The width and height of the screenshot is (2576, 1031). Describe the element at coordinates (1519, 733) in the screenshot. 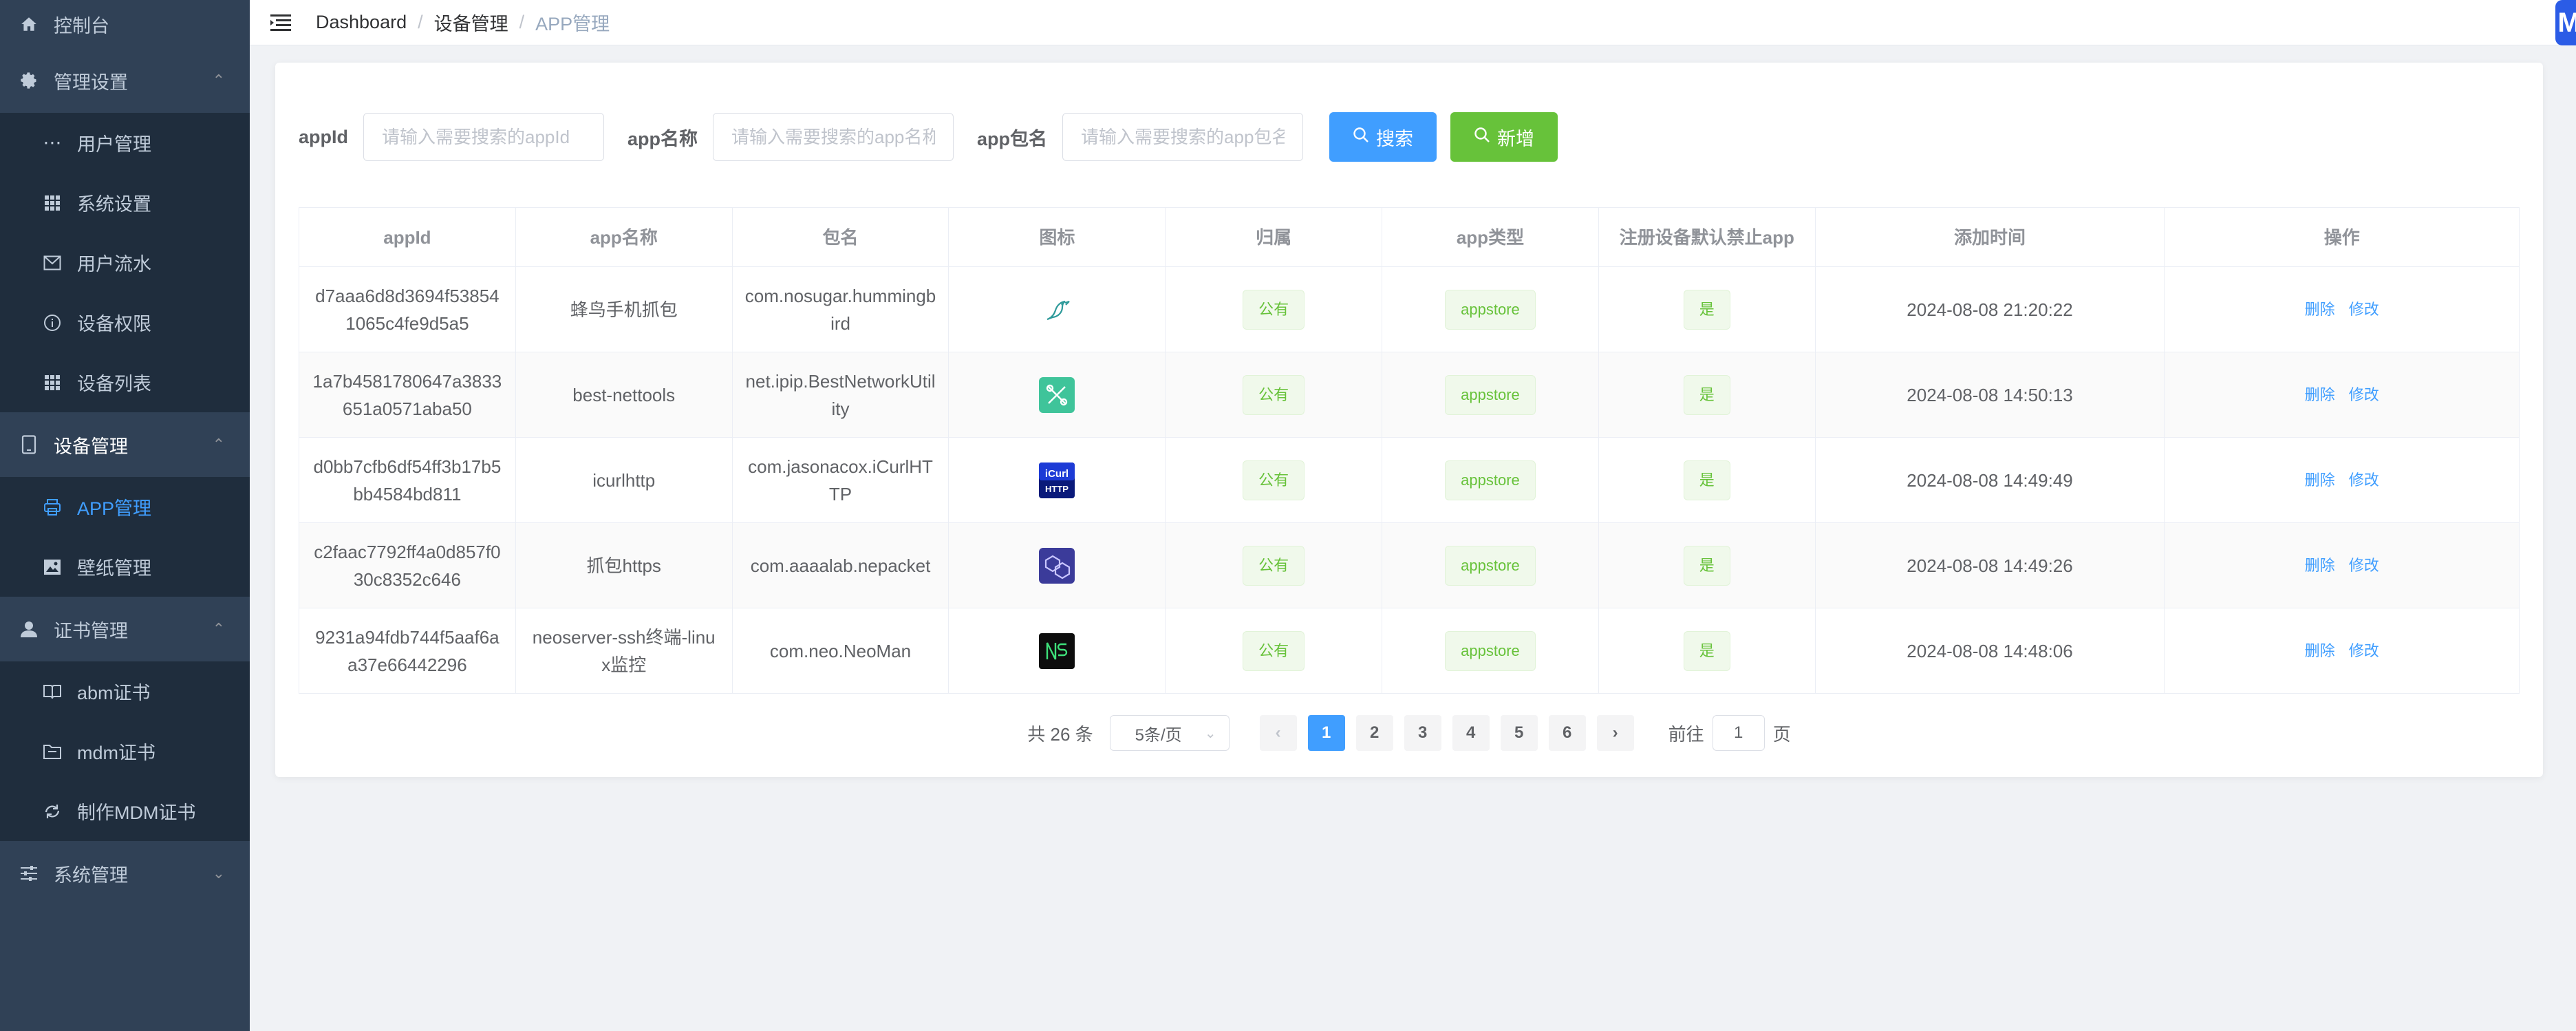

I see `page-button: 5` at that location.